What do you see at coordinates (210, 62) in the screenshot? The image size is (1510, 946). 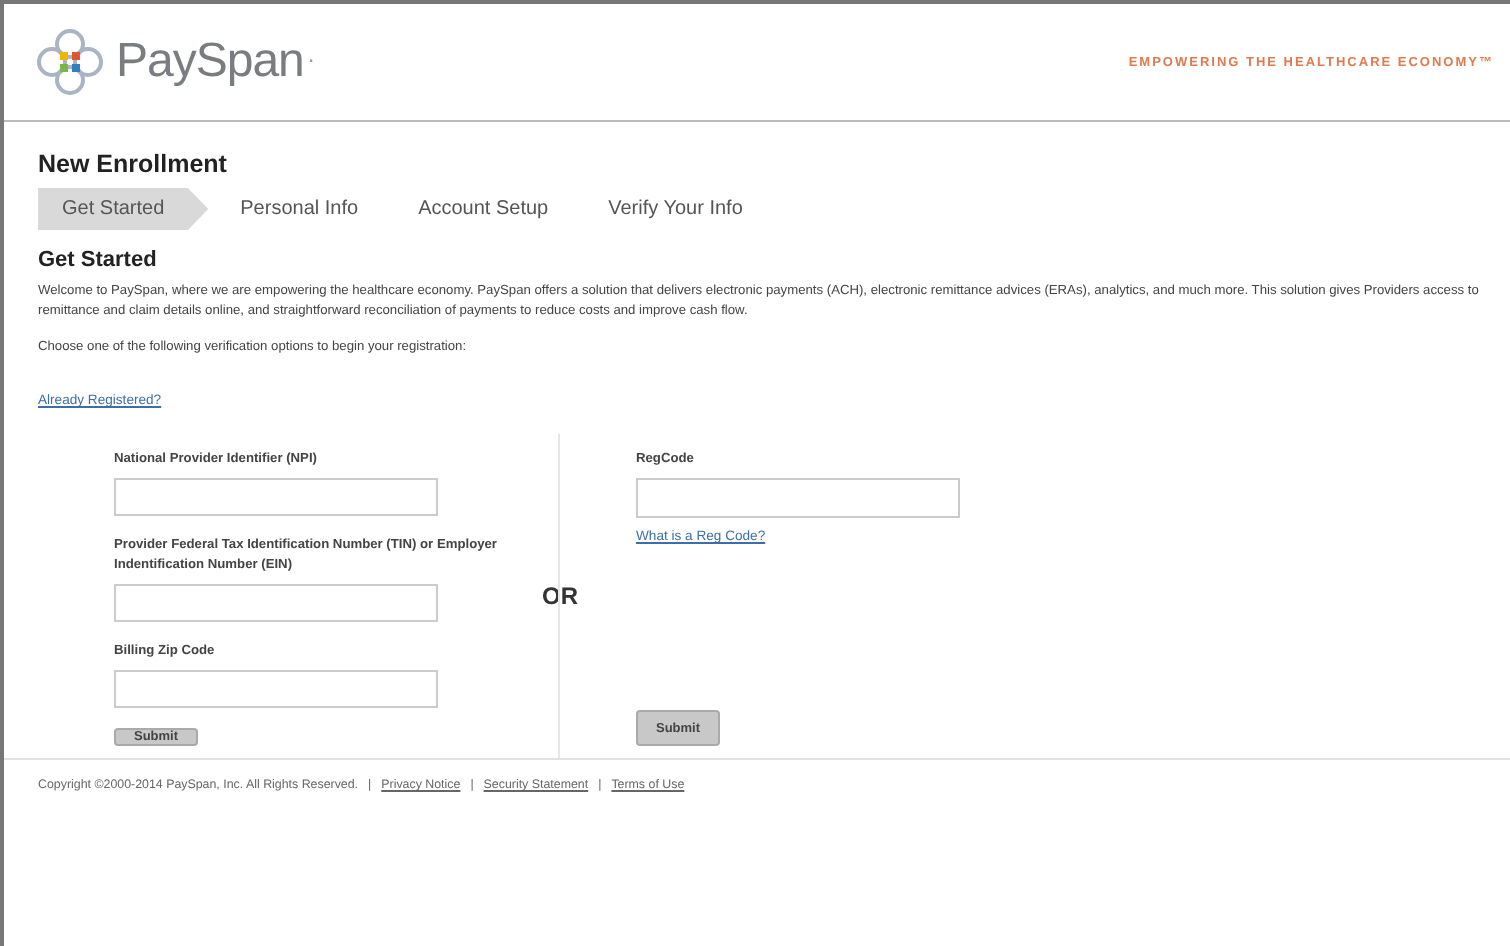 I see `brand-name: PaySpan` at bounding box center [210, 62].